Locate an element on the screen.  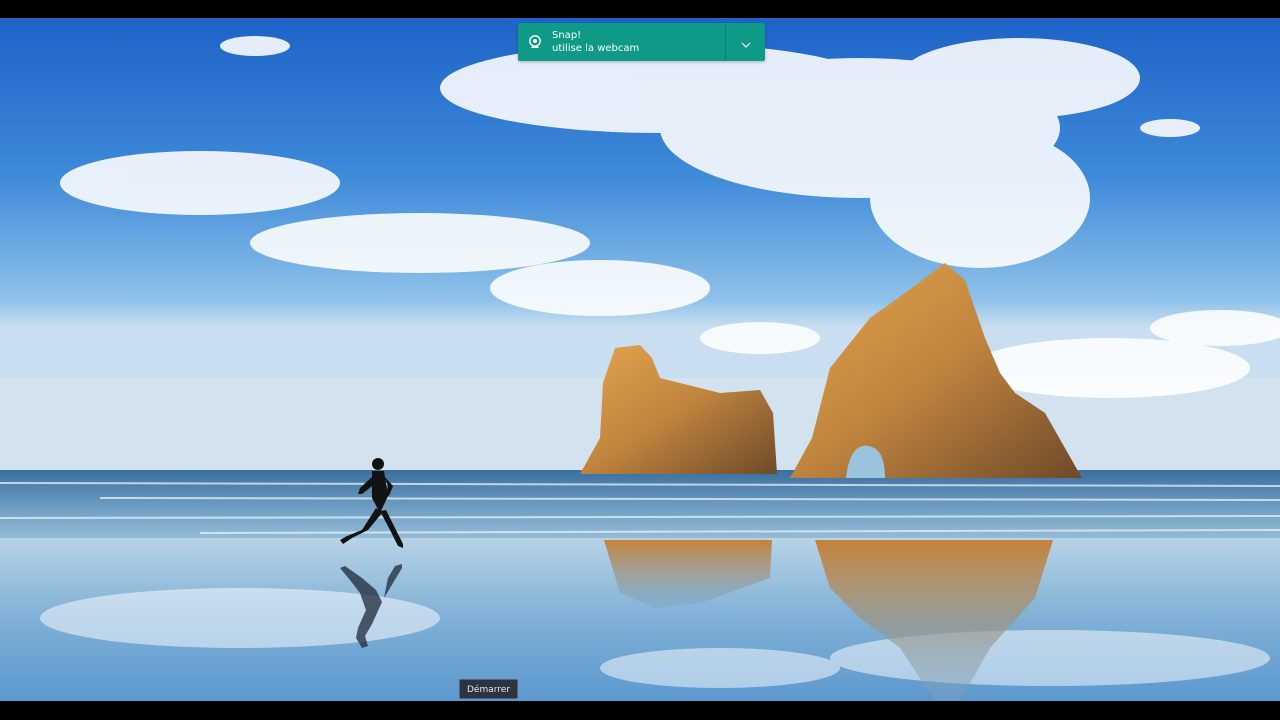
start-button-tooltip: Démarrer is located at coordinates (489, 689).